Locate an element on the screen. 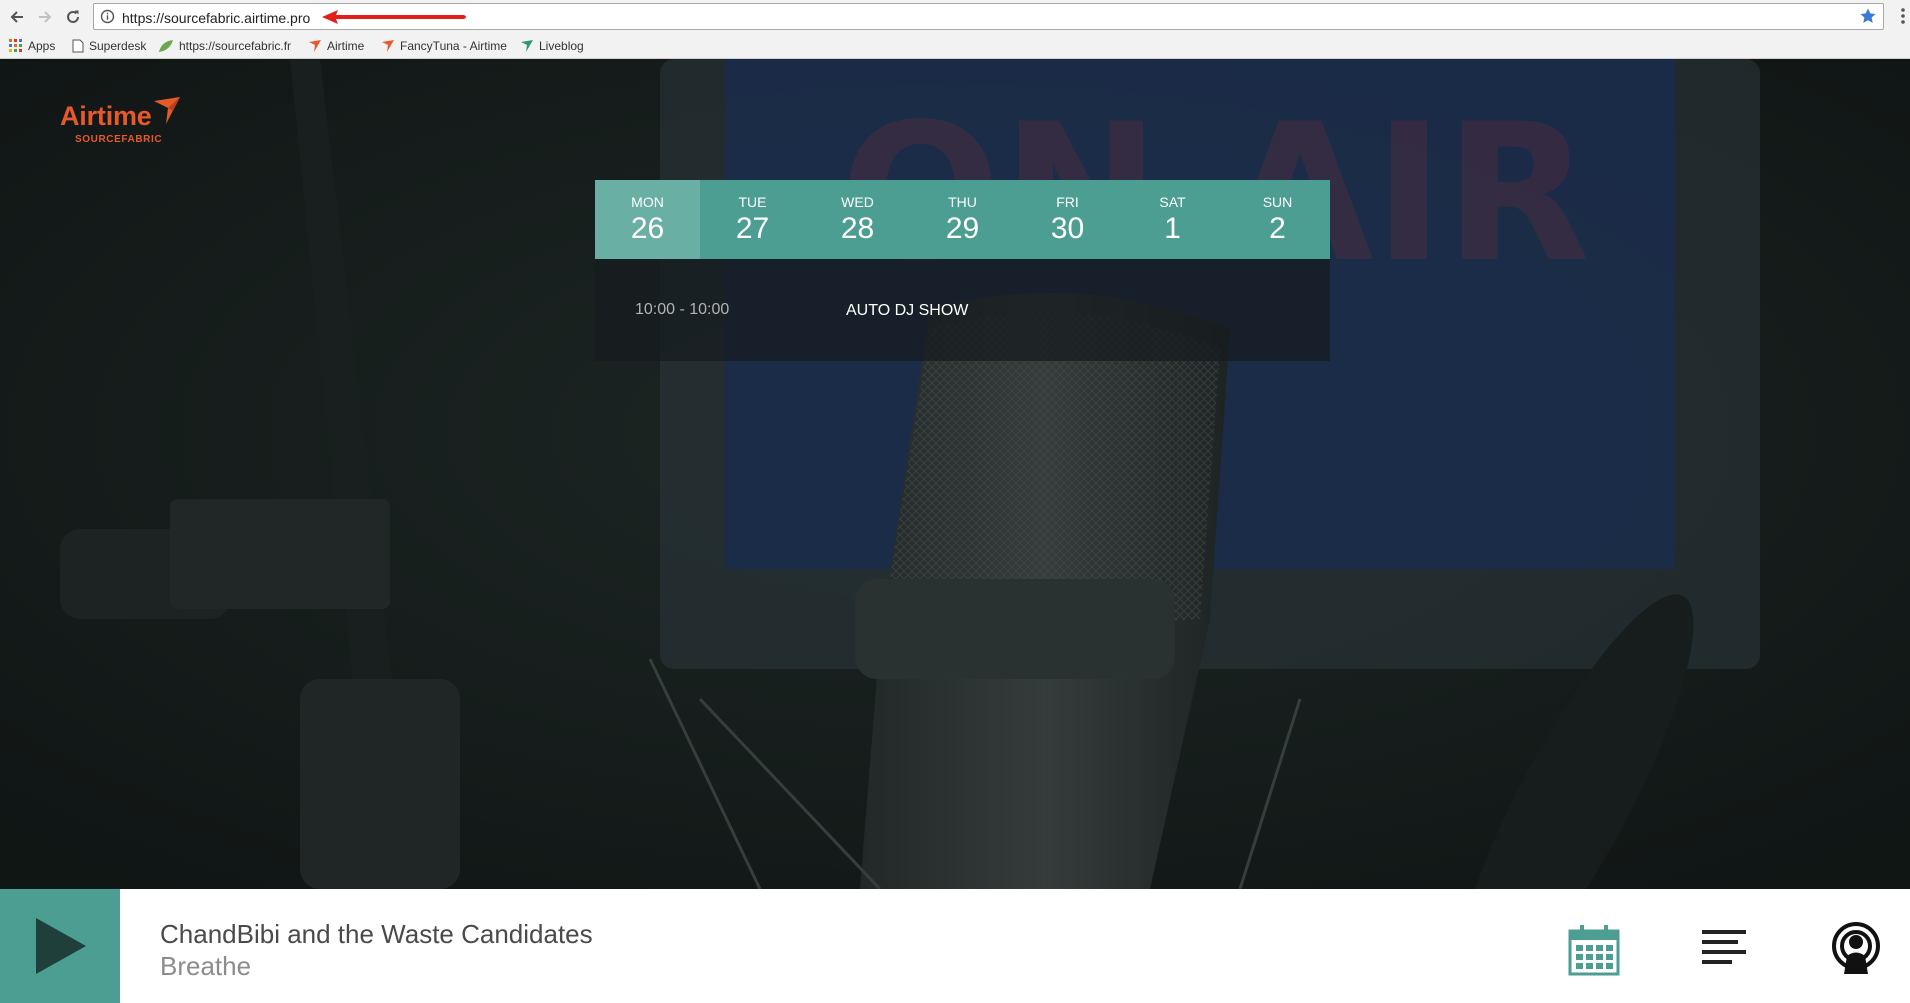  day-number: 26 is located at coordinates (647, 228).